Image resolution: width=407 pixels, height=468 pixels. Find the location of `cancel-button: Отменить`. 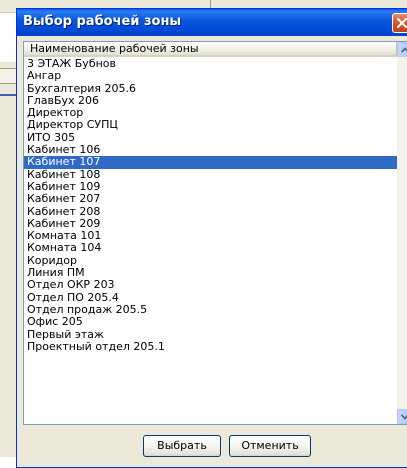

cancel-button: Отменить is located at coordinates (270, 446).